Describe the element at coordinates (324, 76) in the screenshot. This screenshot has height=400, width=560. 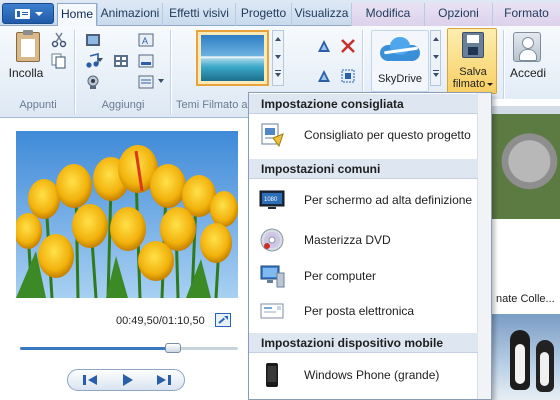
I see `rotate-right-icon` at that location.